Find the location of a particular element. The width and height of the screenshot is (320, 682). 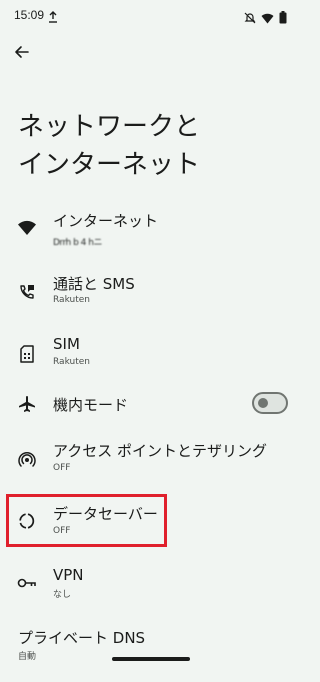

setting-subtitle: 自動 is located at coordinates (27, 657).